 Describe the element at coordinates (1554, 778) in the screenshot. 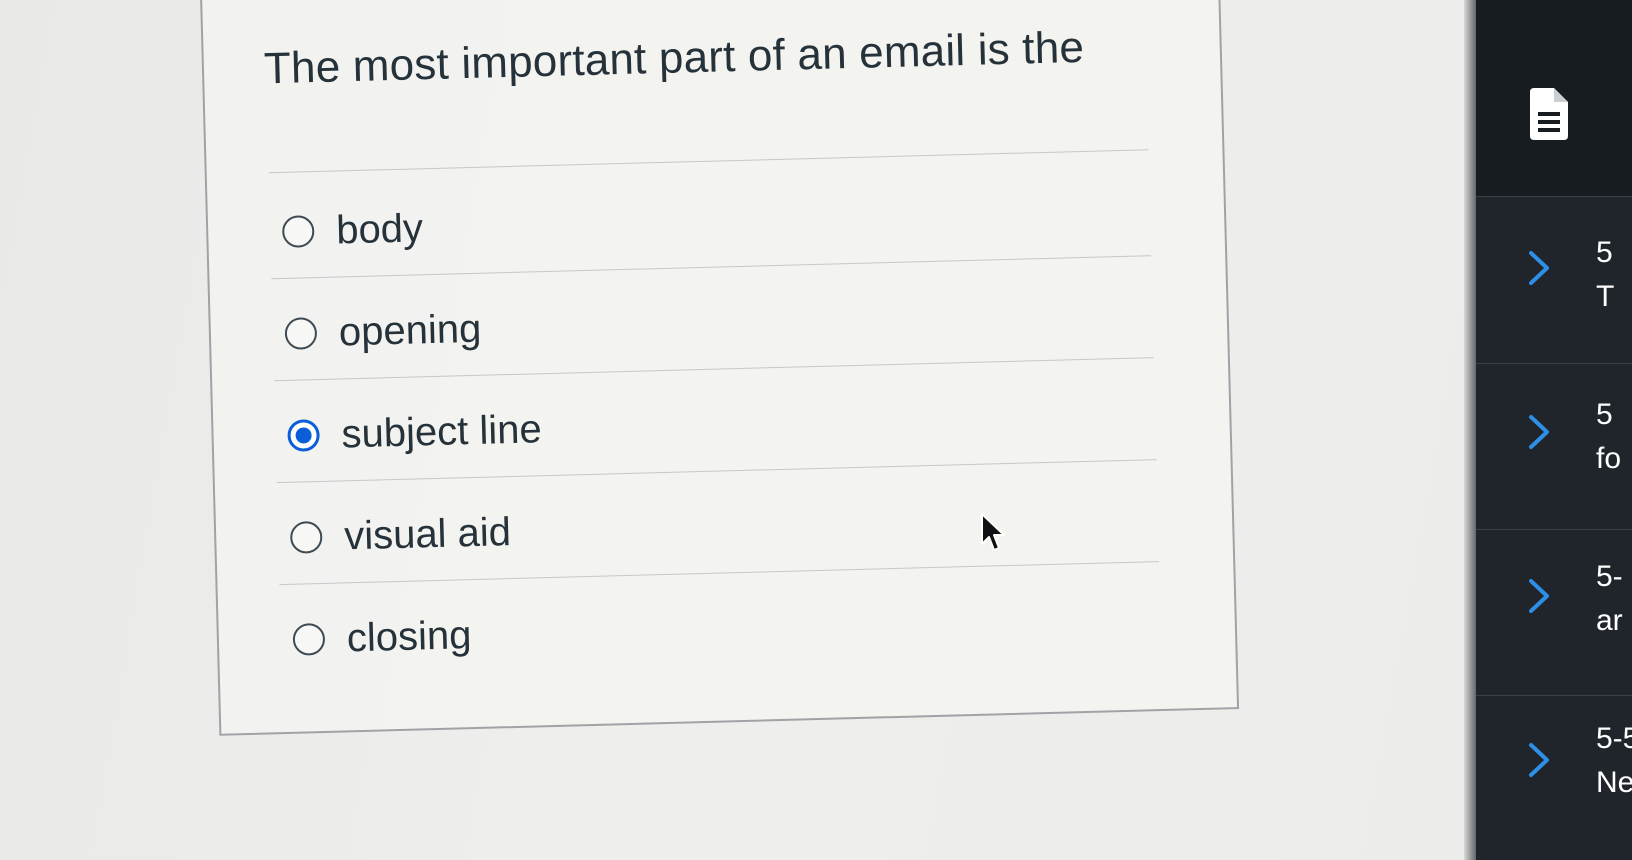

I see `sidebar-module-item: 5-5 Ne` at that location.